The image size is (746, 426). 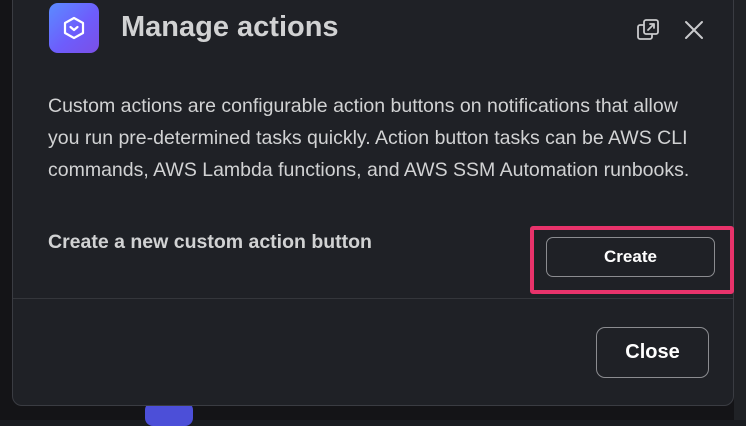 I want to click on modal-title: Manage actions, so click(x=230, y=27).